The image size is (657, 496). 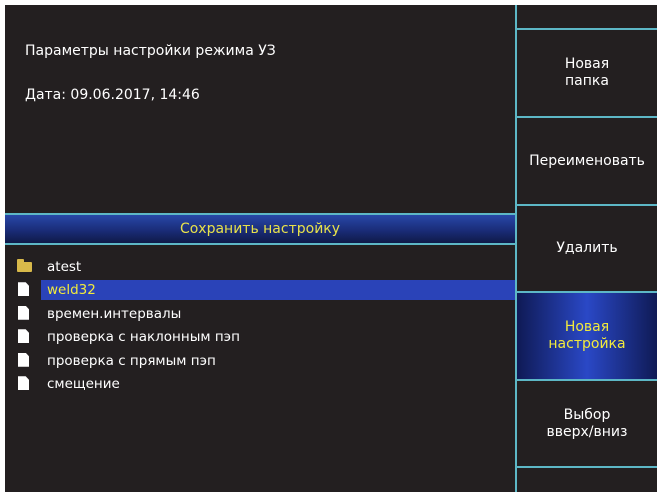 What do you see at coordinates (83, 384) in the screenshot?
I see `list-item-label: смещение` at bounding box center [83, 384].